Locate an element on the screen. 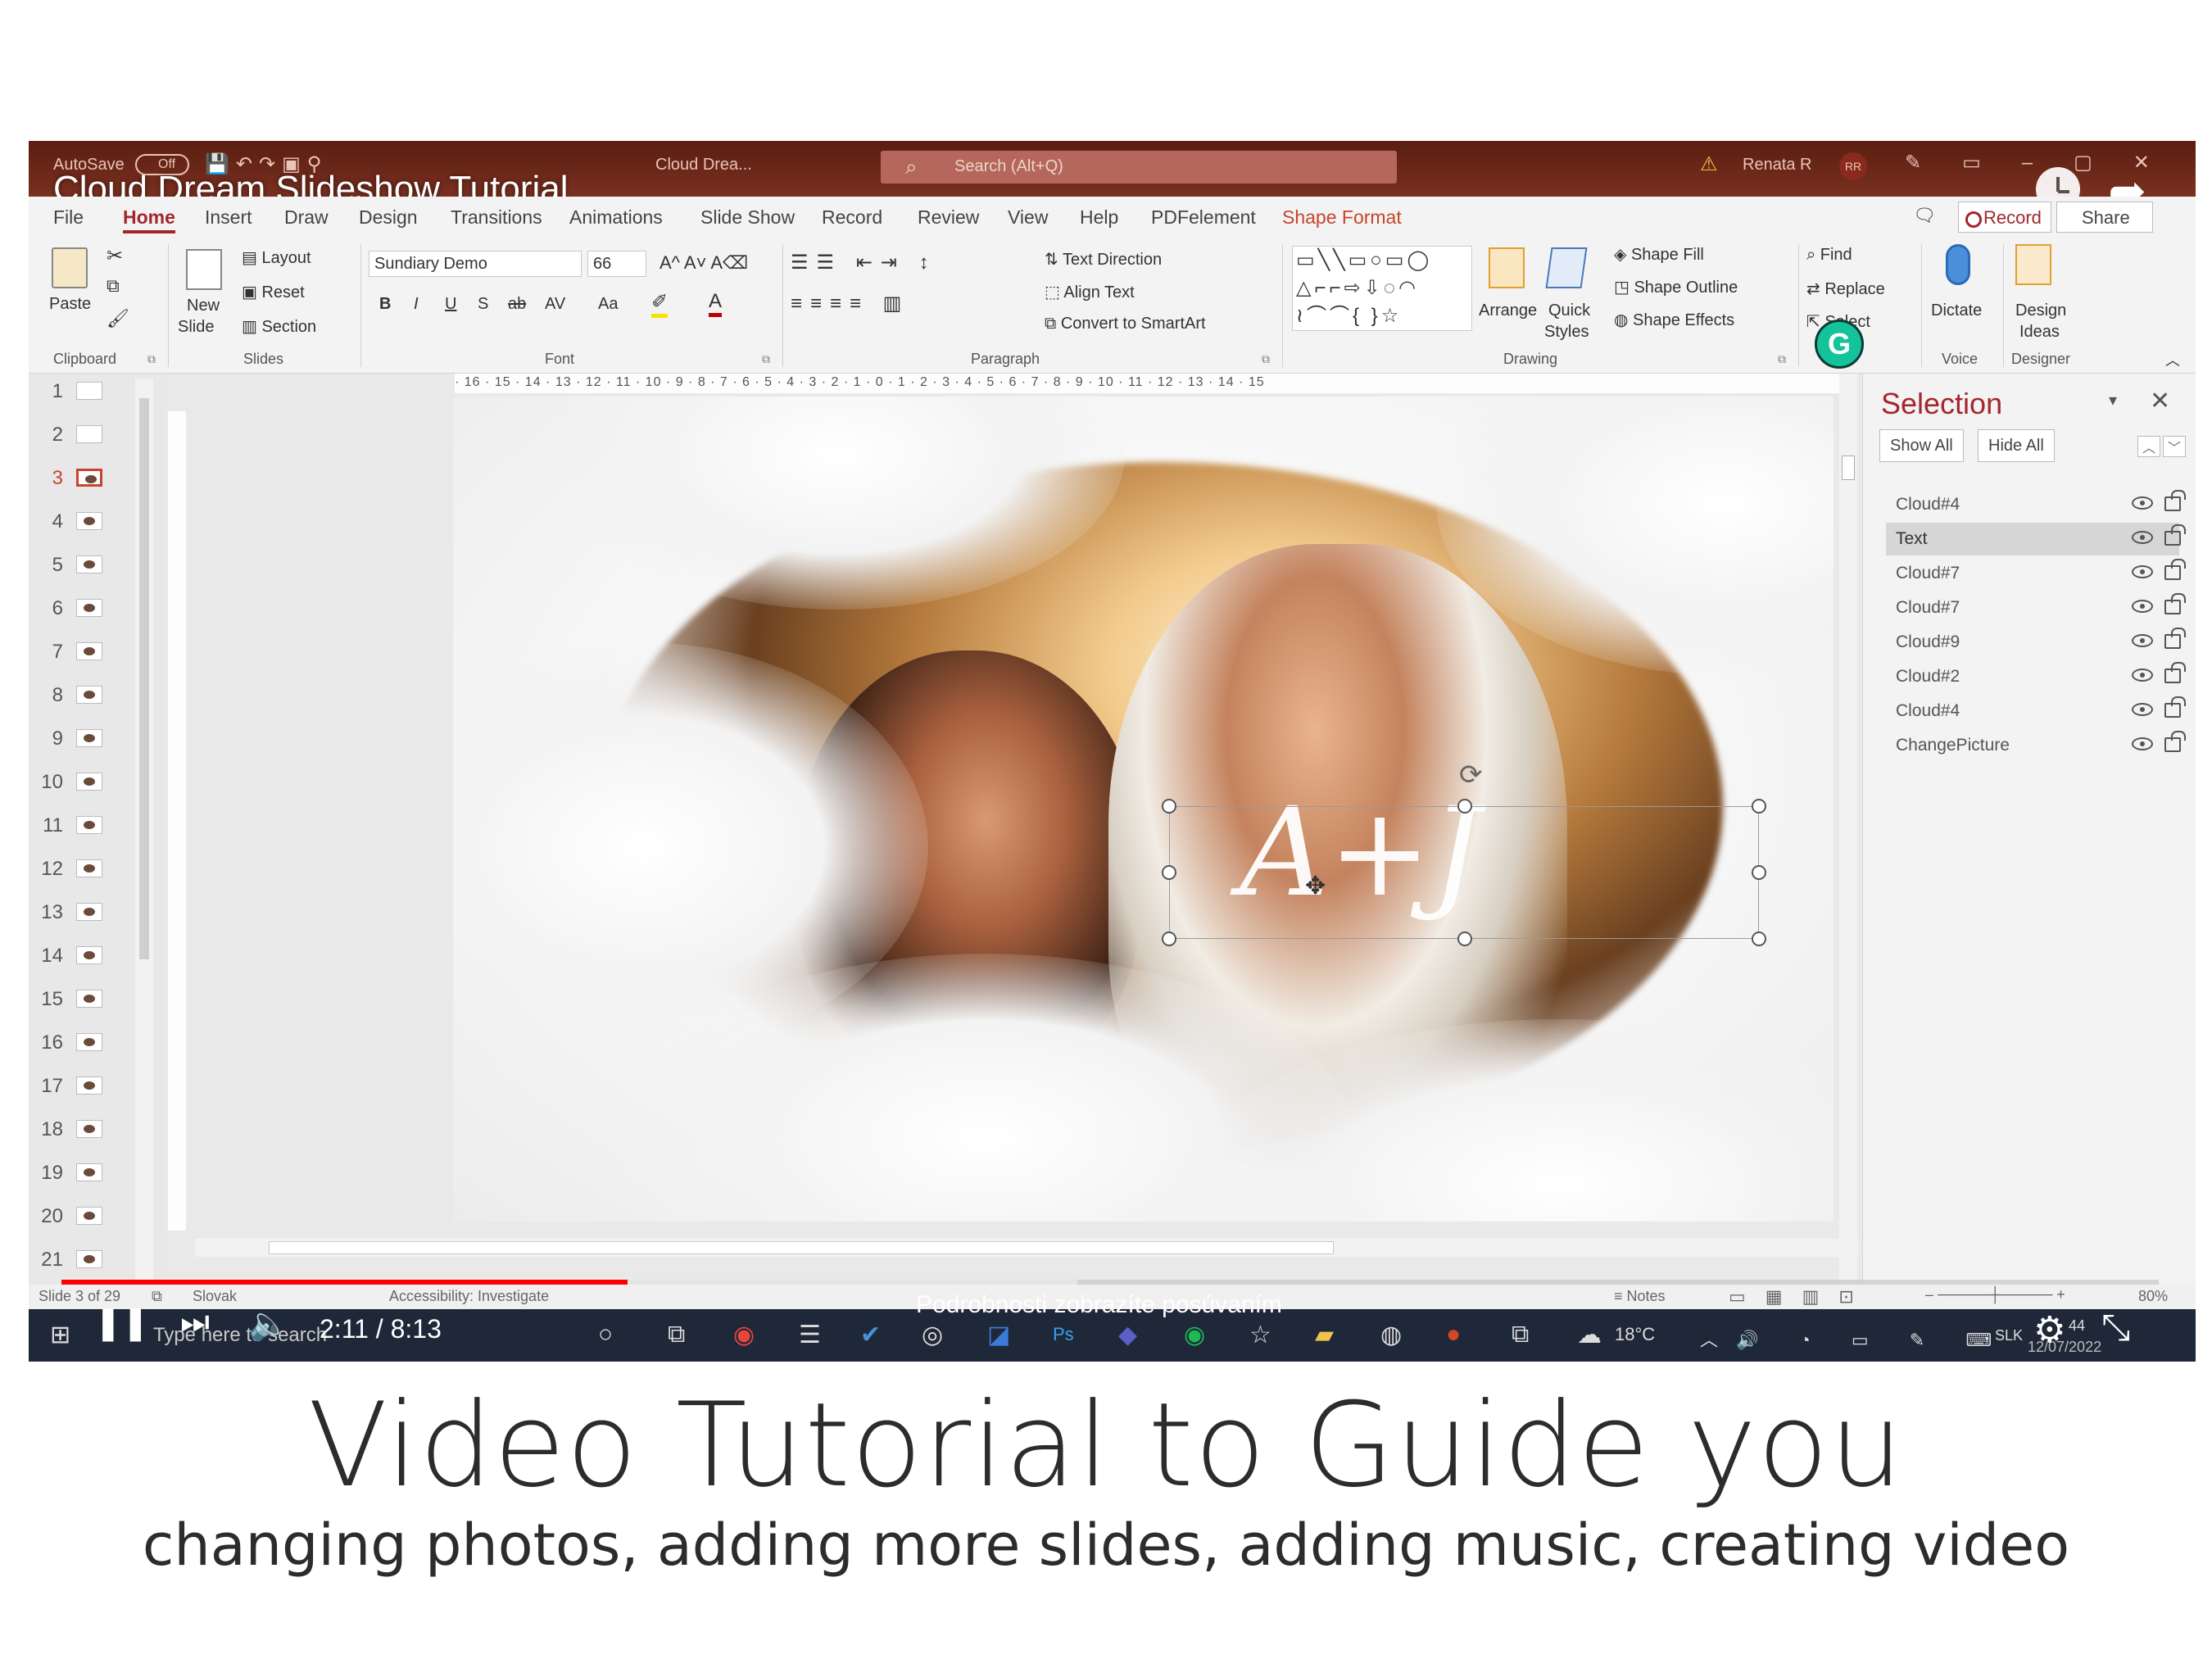 This screenshot has height=1659, width=2212. paste-label: Paste is located at coordinates (70, 304).